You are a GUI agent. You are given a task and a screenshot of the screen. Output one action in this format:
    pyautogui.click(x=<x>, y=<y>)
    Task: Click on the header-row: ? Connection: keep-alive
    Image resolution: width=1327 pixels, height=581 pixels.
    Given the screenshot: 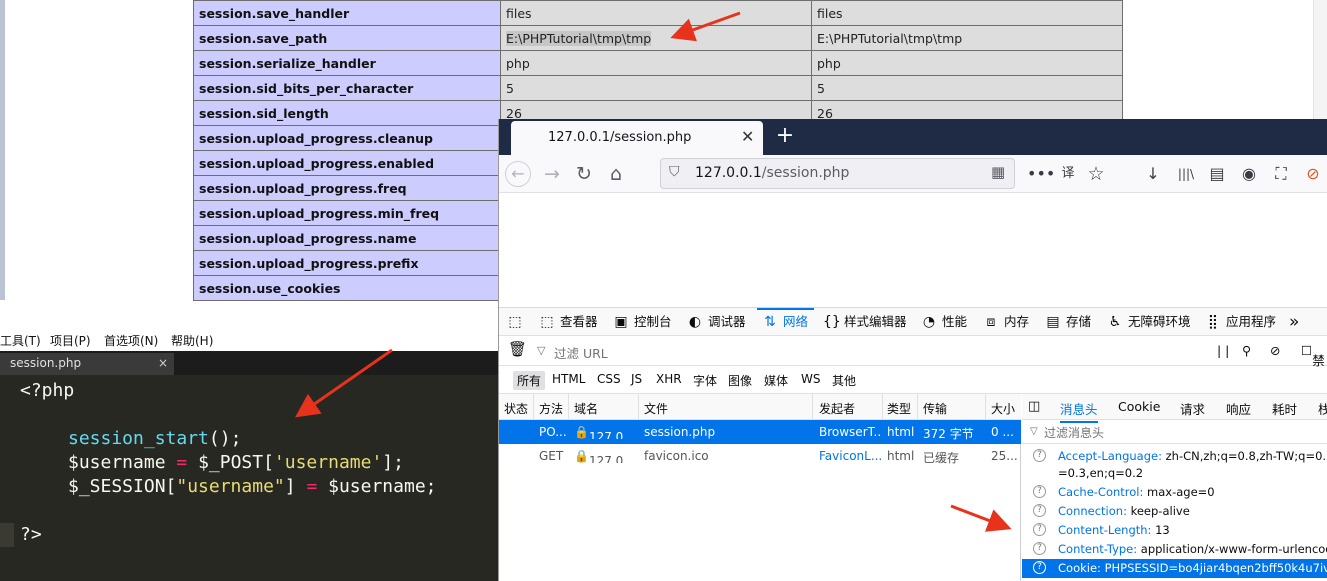 What is the action you would take?
    pyautogui.click(x=1174, y=511)
    